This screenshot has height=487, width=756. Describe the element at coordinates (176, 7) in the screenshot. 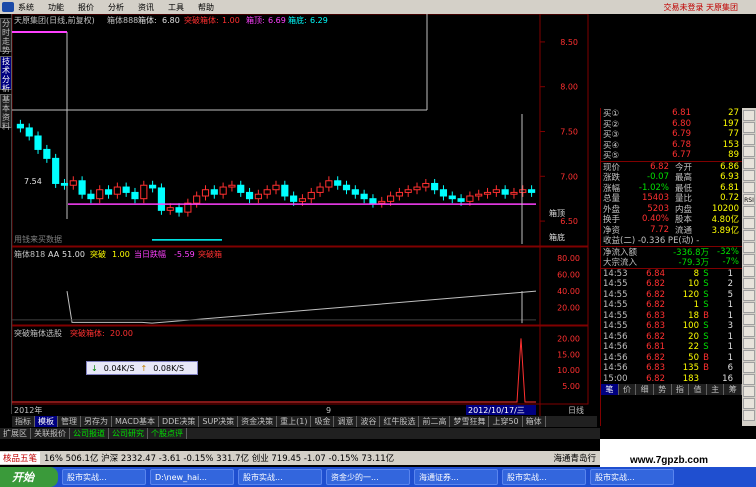

I see `menu-tools: 工具` at that location.